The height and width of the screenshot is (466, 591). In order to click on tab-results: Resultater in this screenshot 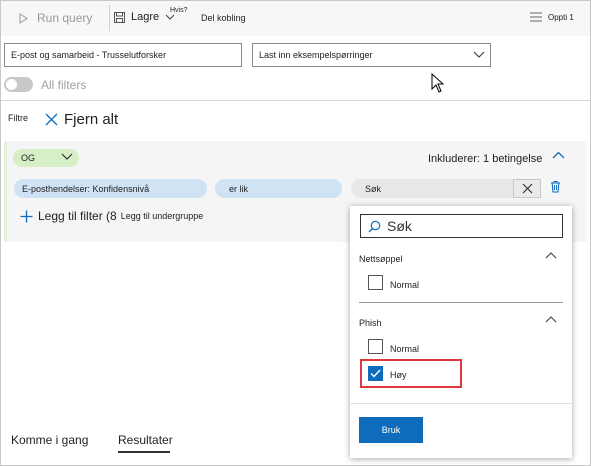, I will do `click(145, 440)`.